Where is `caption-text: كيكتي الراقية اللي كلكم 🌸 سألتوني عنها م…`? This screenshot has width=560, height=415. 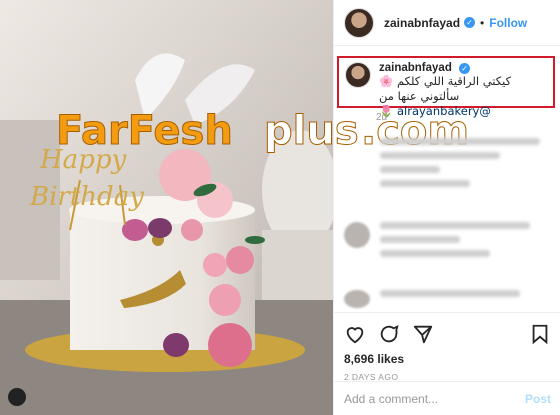 caption-text: كيكتي الراقية اللي كلكم 🌸 سألتوني عنها م… is located at coordinates (463, 96).